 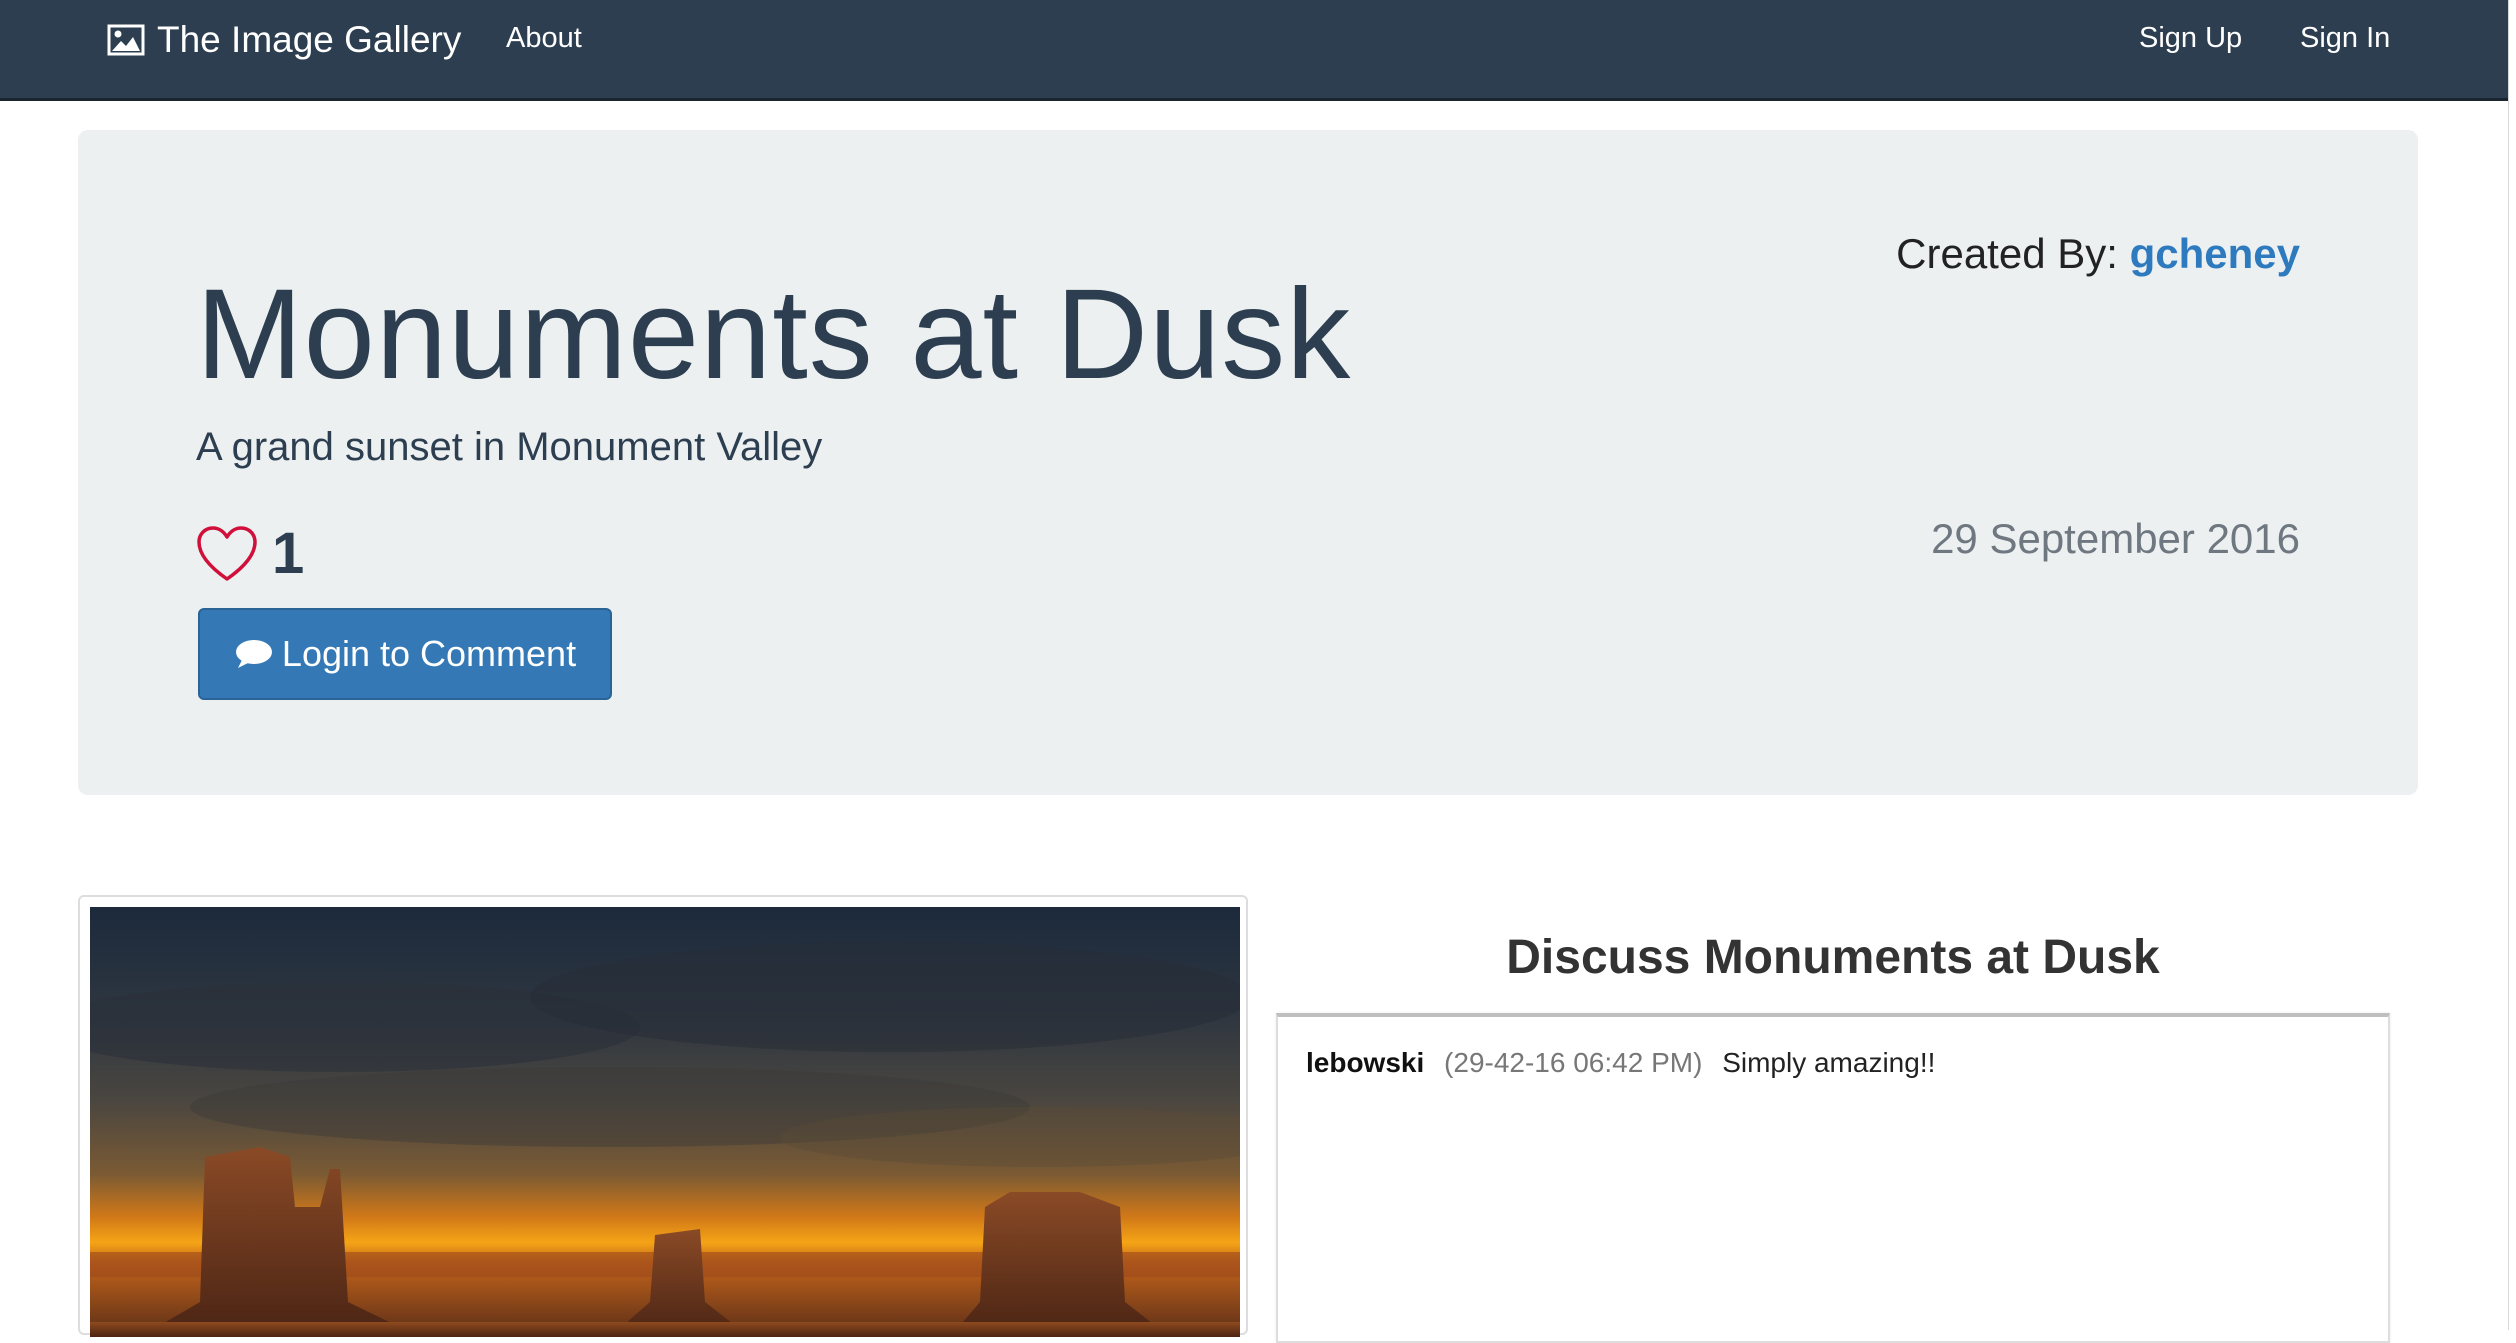 I want to click on image-icon, so click(x=126, y=40).